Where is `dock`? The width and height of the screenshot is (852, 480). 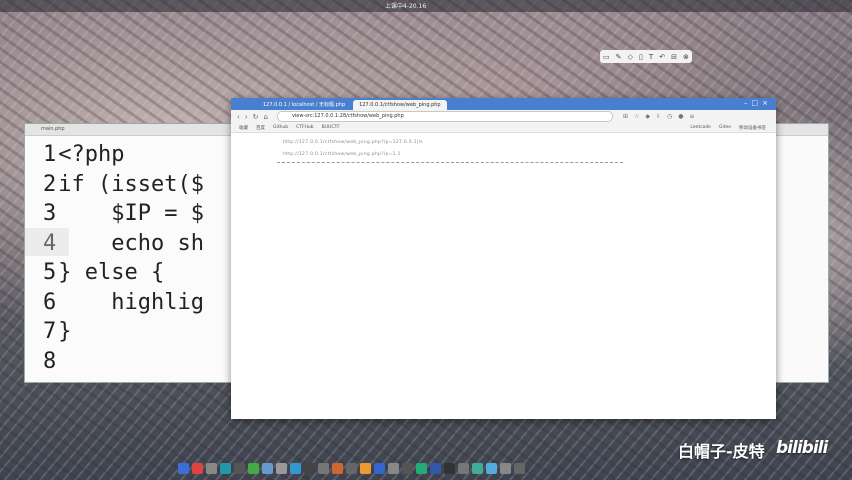
dock is located at coordinates (421, 468).